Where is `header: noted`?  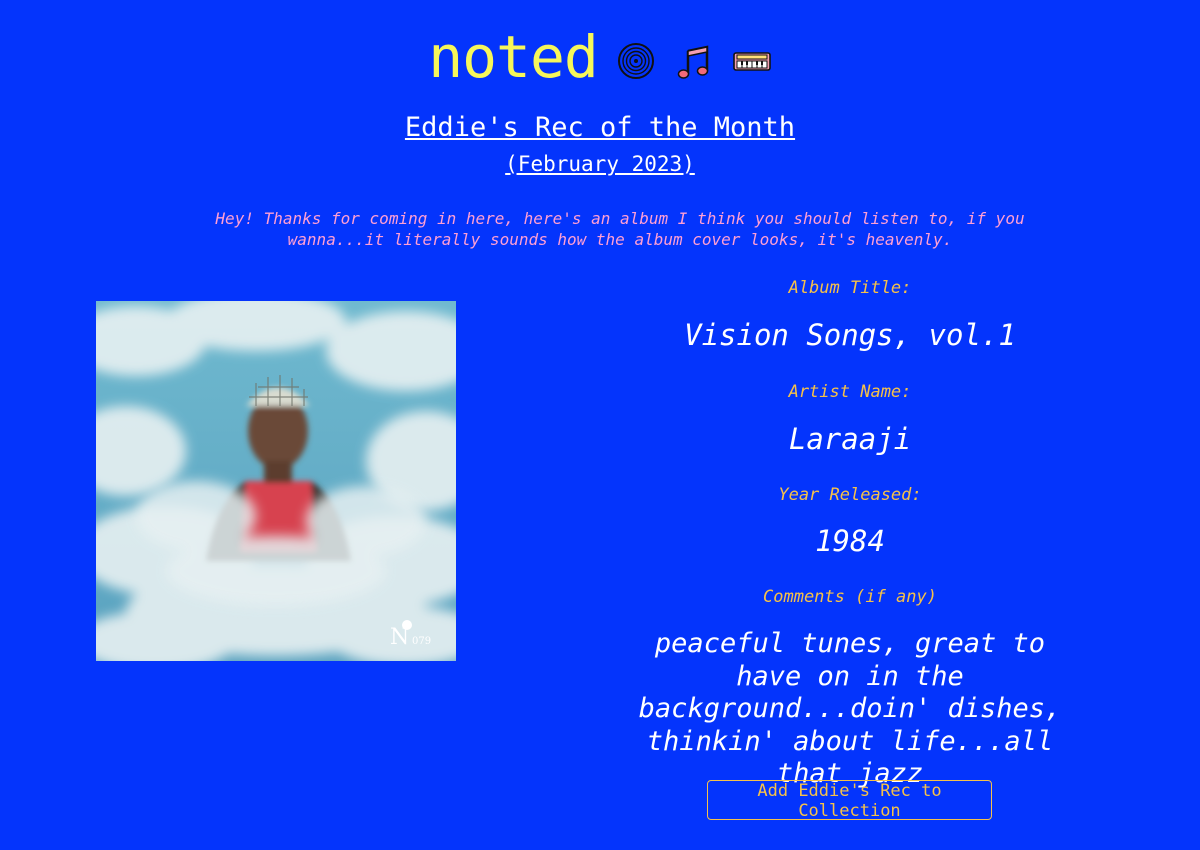
header: noted is located at coordinates (600, 57).